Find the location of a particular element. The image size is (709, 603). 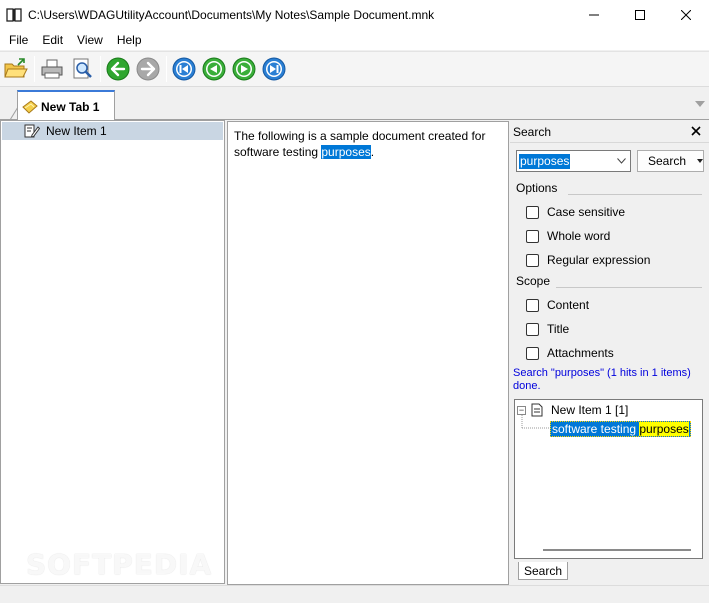

print-preview-icon is located at coordinates (82, 68).